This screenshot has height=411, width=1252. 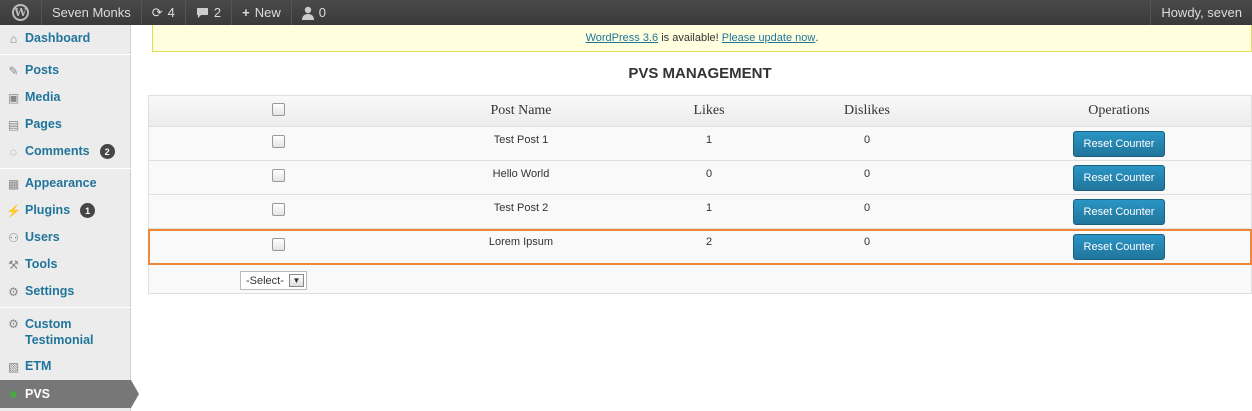 What do you see at coordinates (65, 366) in the screenshot?
I see `sidebar-item-etm: ▧ ETM` at bounding box center [65, 366].